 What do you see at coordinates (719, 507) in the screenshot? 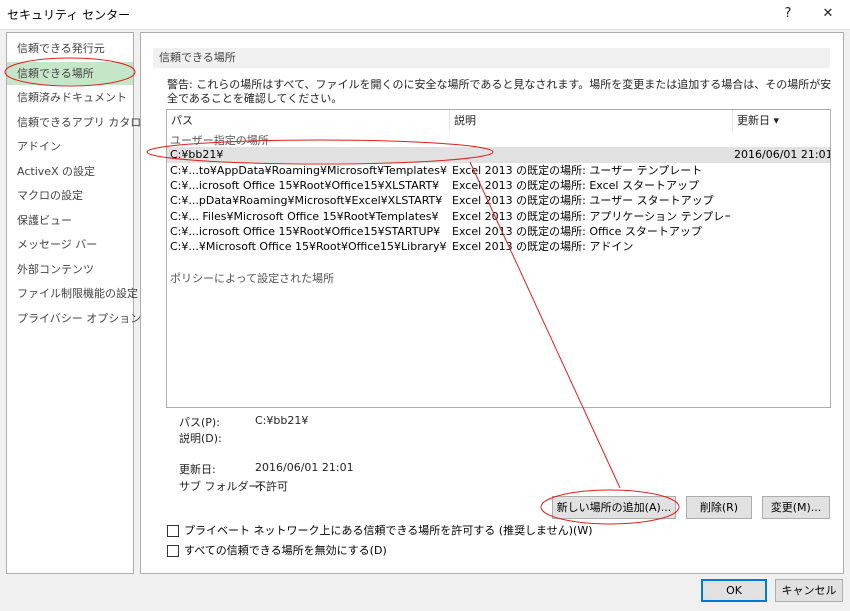
I see `remove-button: 削除(R)` at bounding box center [719, 507].